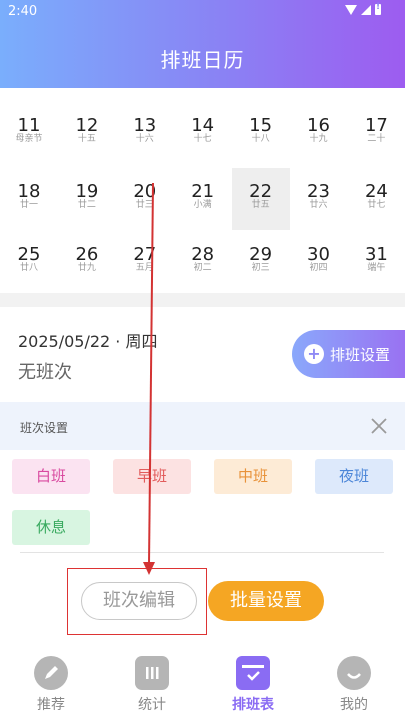 This screenshot has width=405, height=720. What do you see at coordinates (253, 673) in the screenshot?
I see `calendar-check-icon` at bounding box center [253, 673].